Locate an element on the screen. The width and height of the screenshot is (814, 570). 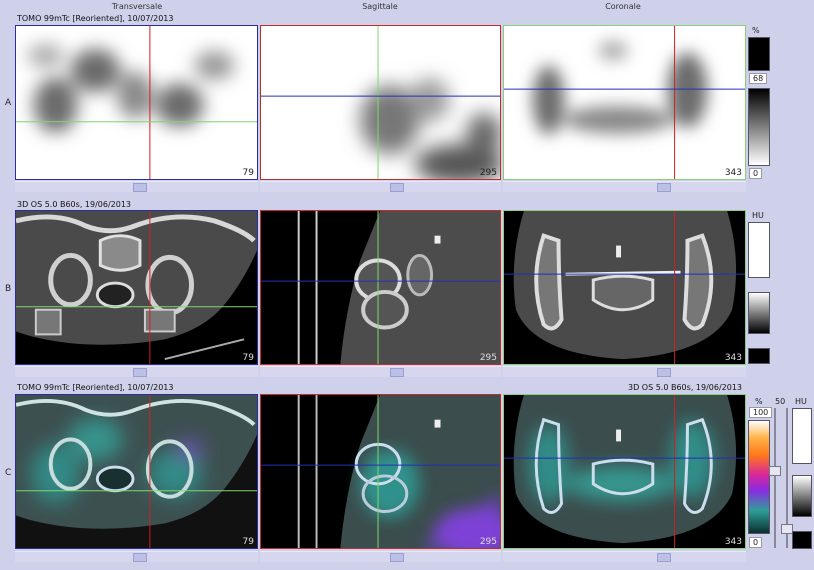
scrollbar-a-transverse is located at coordinates (136, 186).